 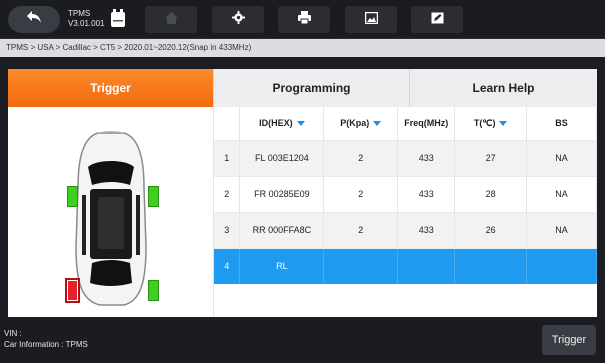 What do you see at coordinates (276, 123) in the screenshot?
I see `col-id-label: ID(HEX)` at bounding box center [276, 123].